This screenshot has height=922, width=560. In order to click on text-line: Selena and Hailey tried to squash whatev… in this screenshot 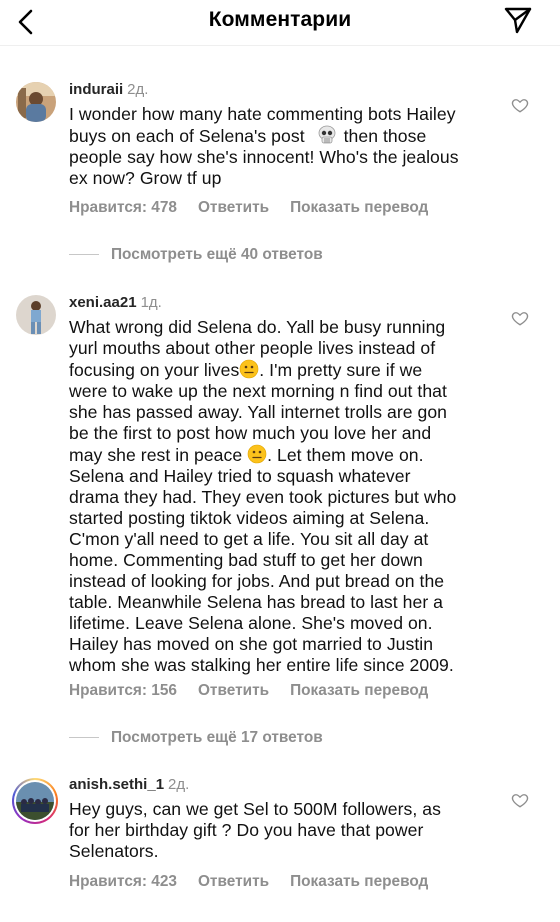, I will do `click(240, 476)`.